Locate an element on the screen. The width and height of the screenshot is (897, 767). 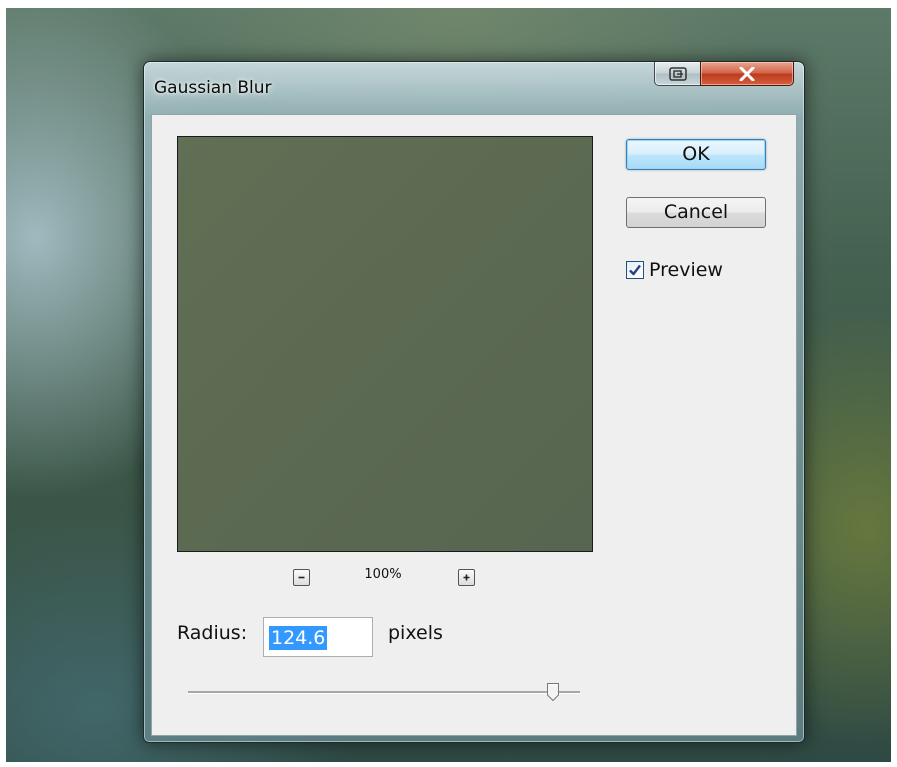
ok-button: OK is located at coordinates (696, 154).